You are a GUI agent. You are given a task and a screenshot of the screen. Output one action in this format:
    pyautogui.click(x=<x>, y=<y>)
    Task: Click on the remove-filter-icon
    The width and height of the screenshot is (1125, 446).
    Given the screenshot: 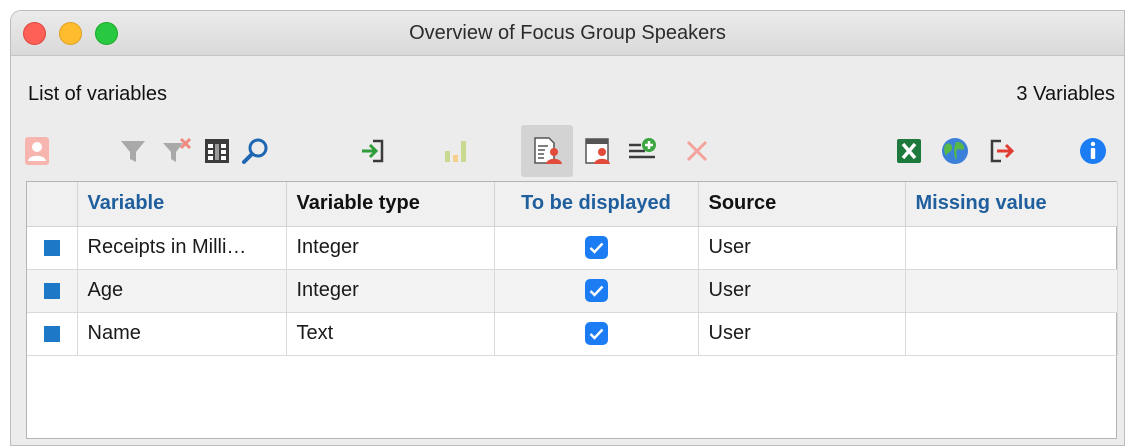 What is the action you would take?
    pyautogui.click(x=177, y=149)
    